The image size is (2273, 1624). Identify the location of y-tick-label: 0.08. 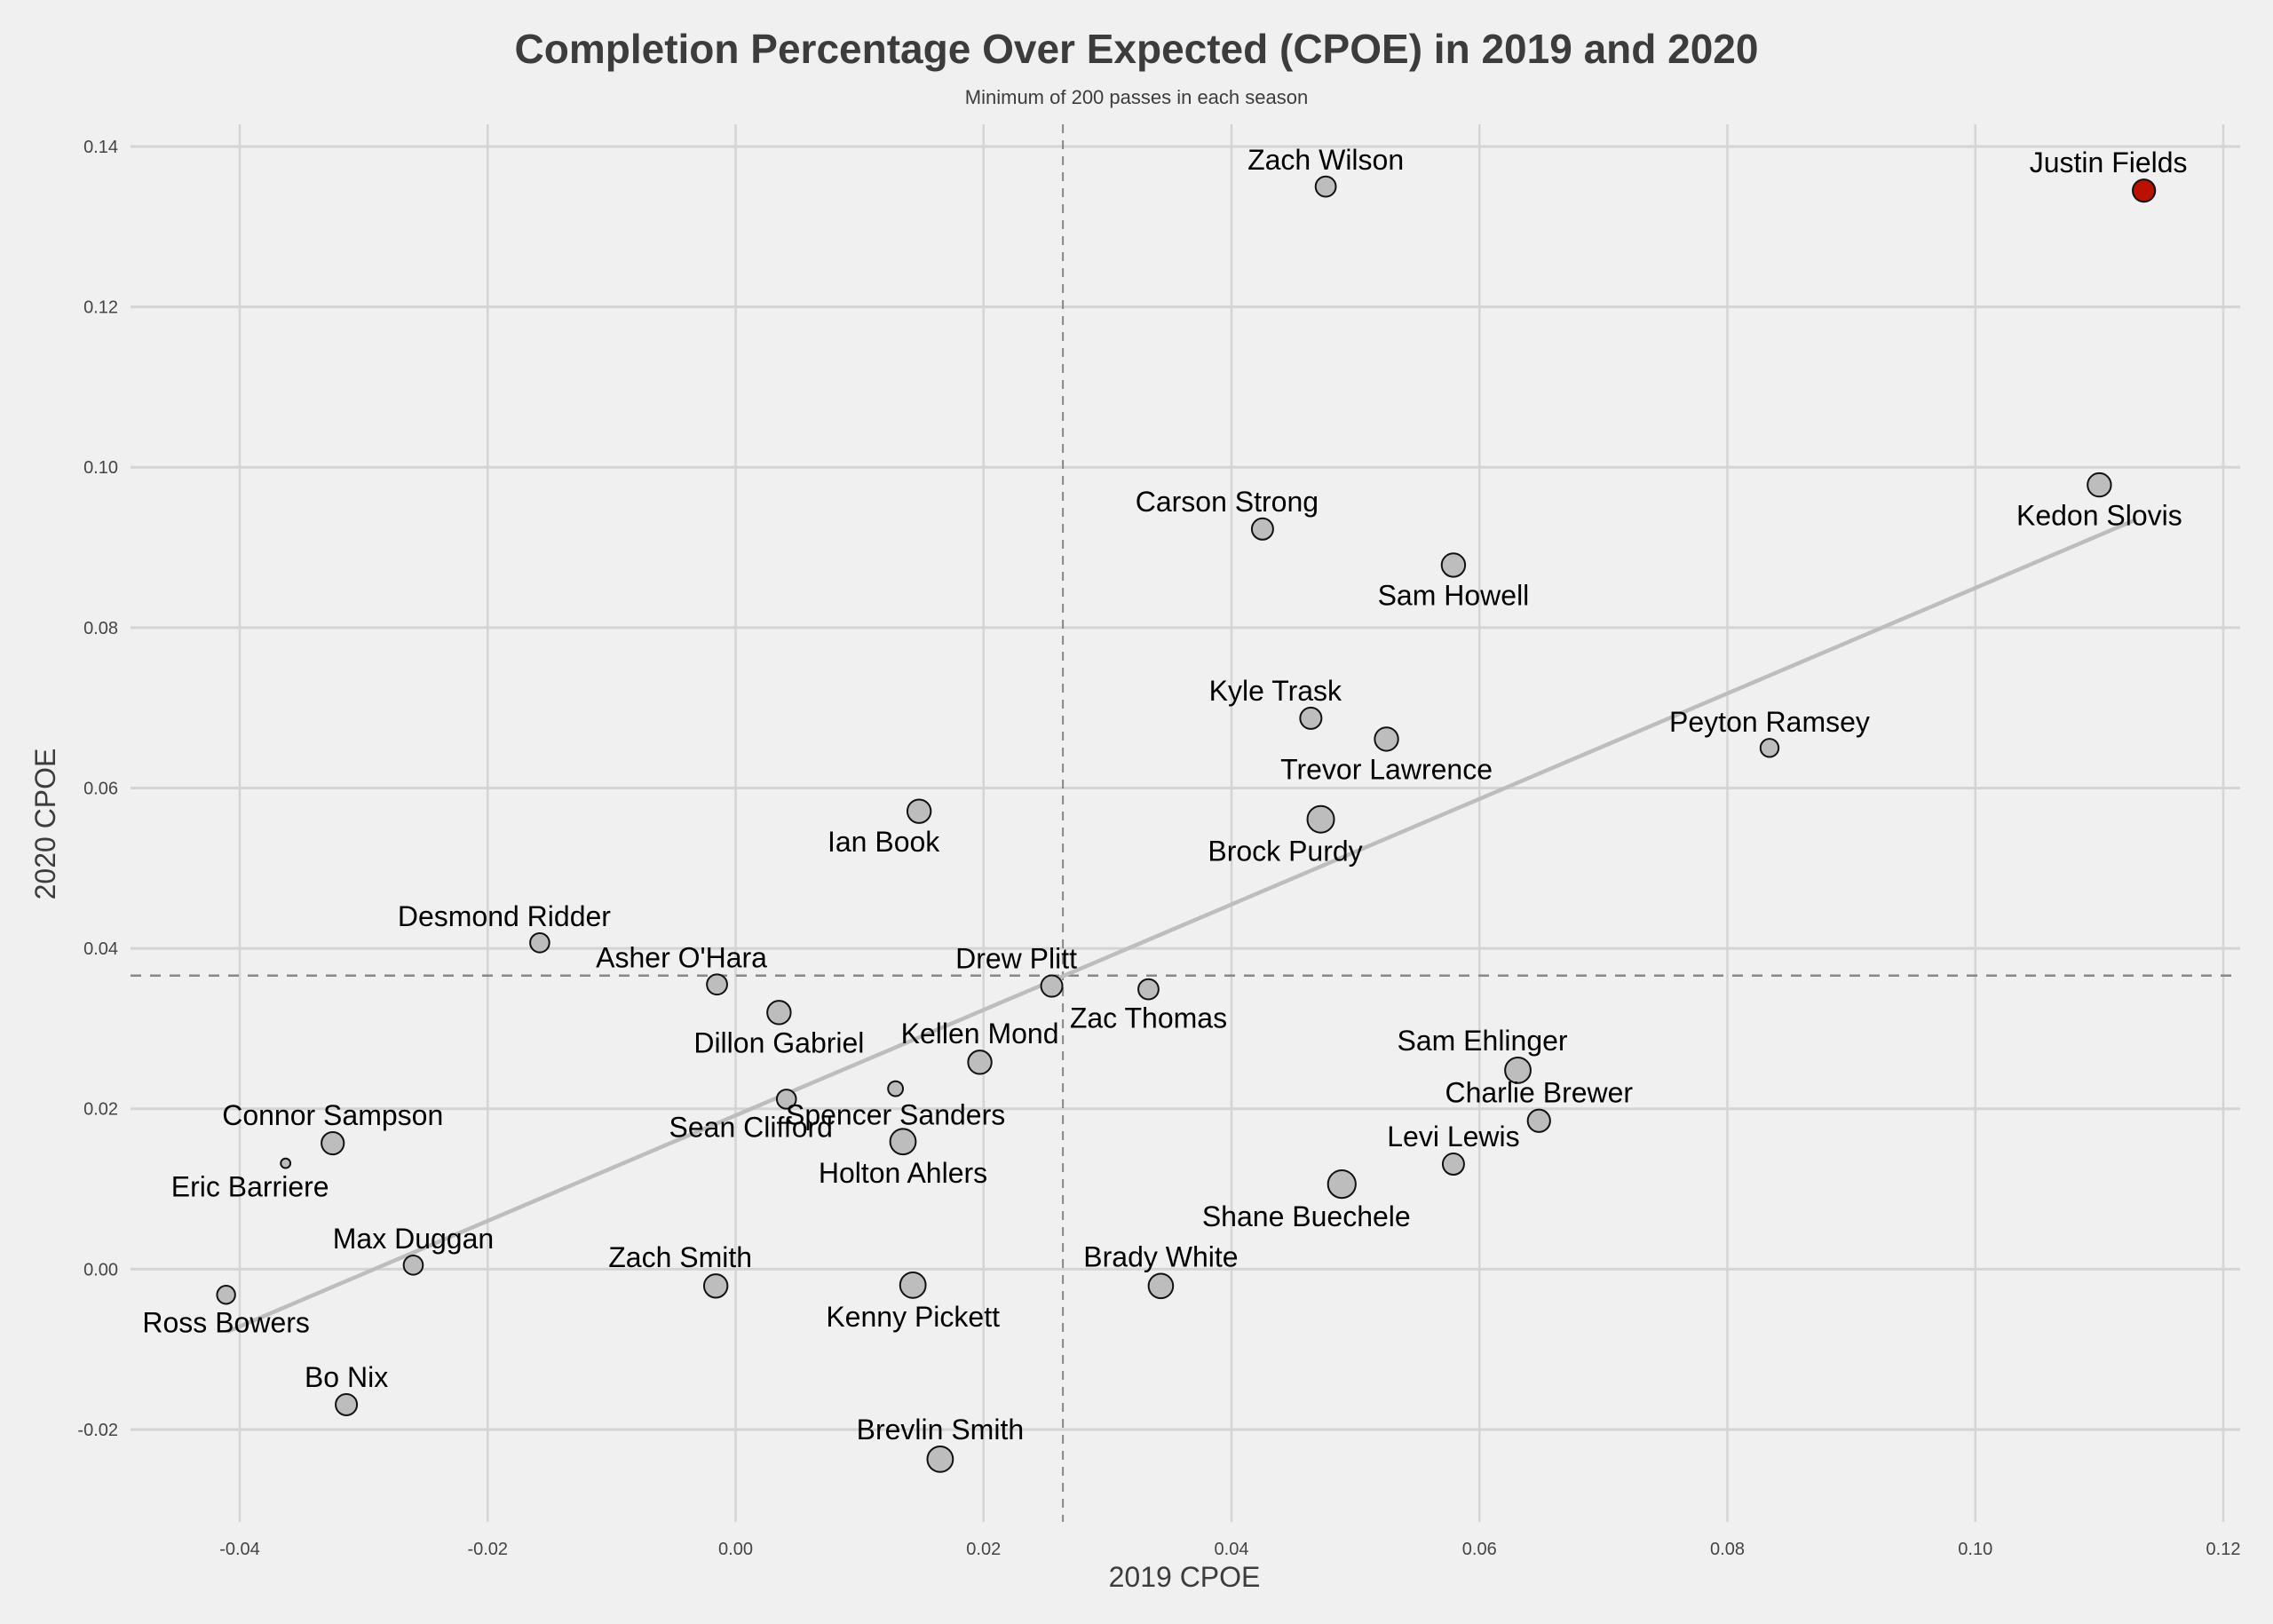
(101, 628).